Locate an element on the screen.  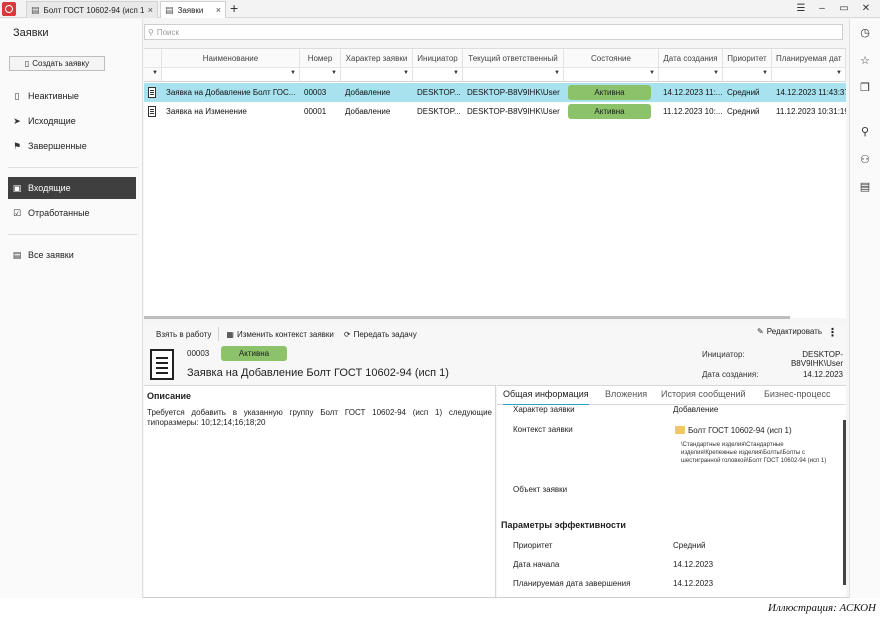
sidebar-item-outgoing: ➤ Исходящие is located at coordinates (72, 121).